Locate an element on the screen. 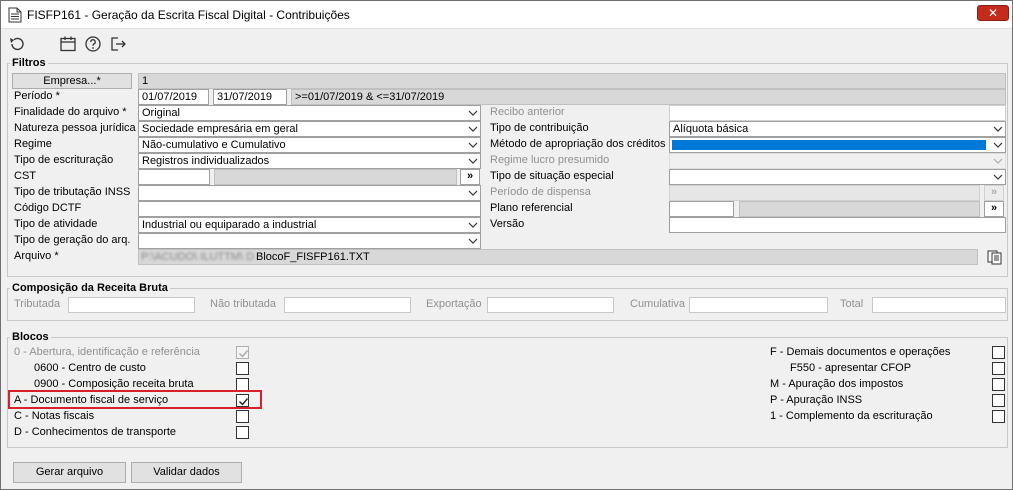 This screenshot has height=490, width=1013. periodo-dispensa-field is located at coordinates (824, 193).